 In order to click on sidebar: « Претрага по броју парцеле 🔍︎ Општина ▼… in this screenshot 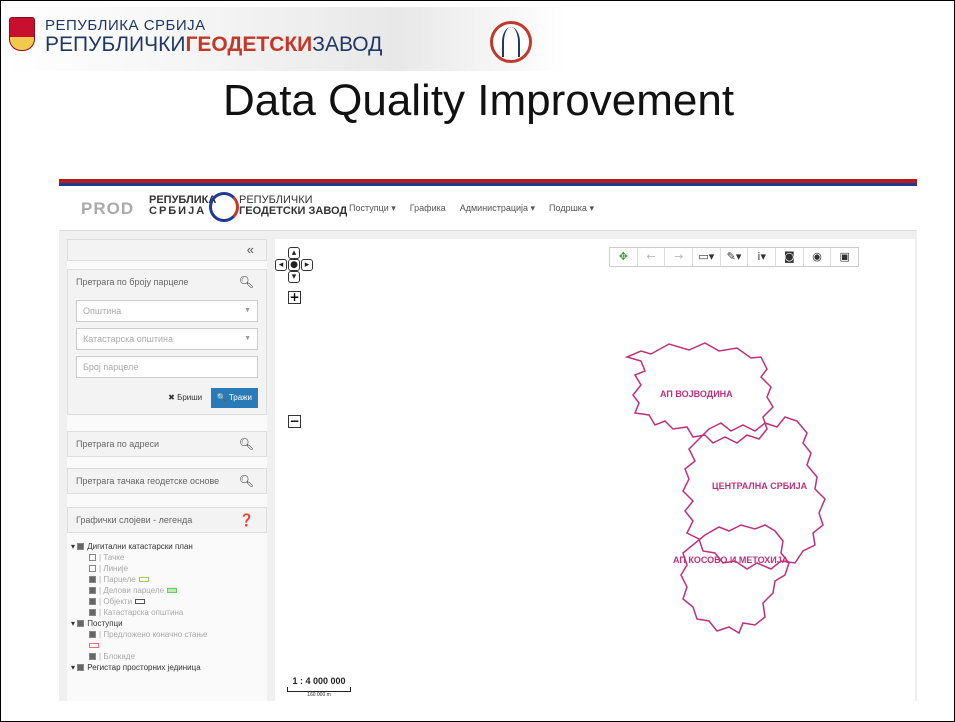, I will do `click(167, 470)`.